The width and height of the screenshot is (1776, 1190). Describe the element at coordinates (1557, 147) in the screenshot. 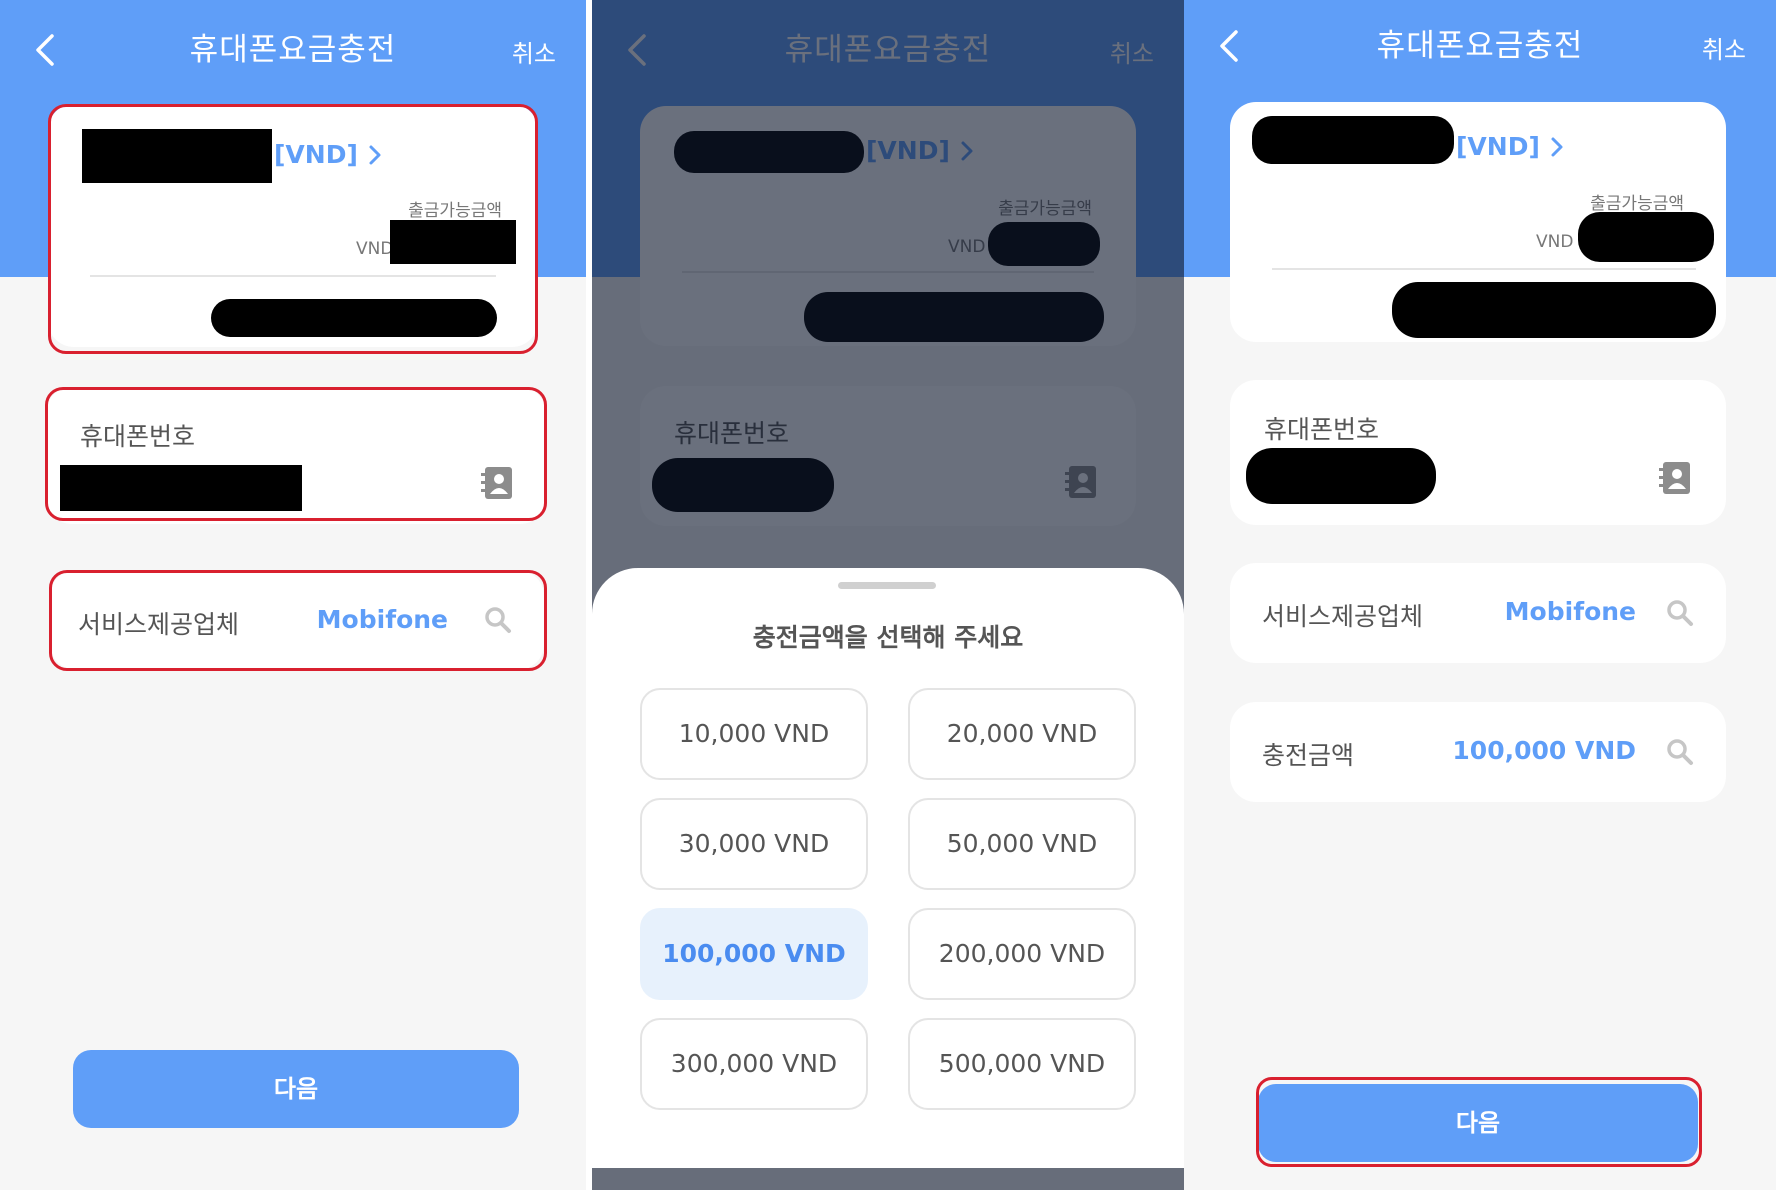

I see `chevron-right-icon` at that location.